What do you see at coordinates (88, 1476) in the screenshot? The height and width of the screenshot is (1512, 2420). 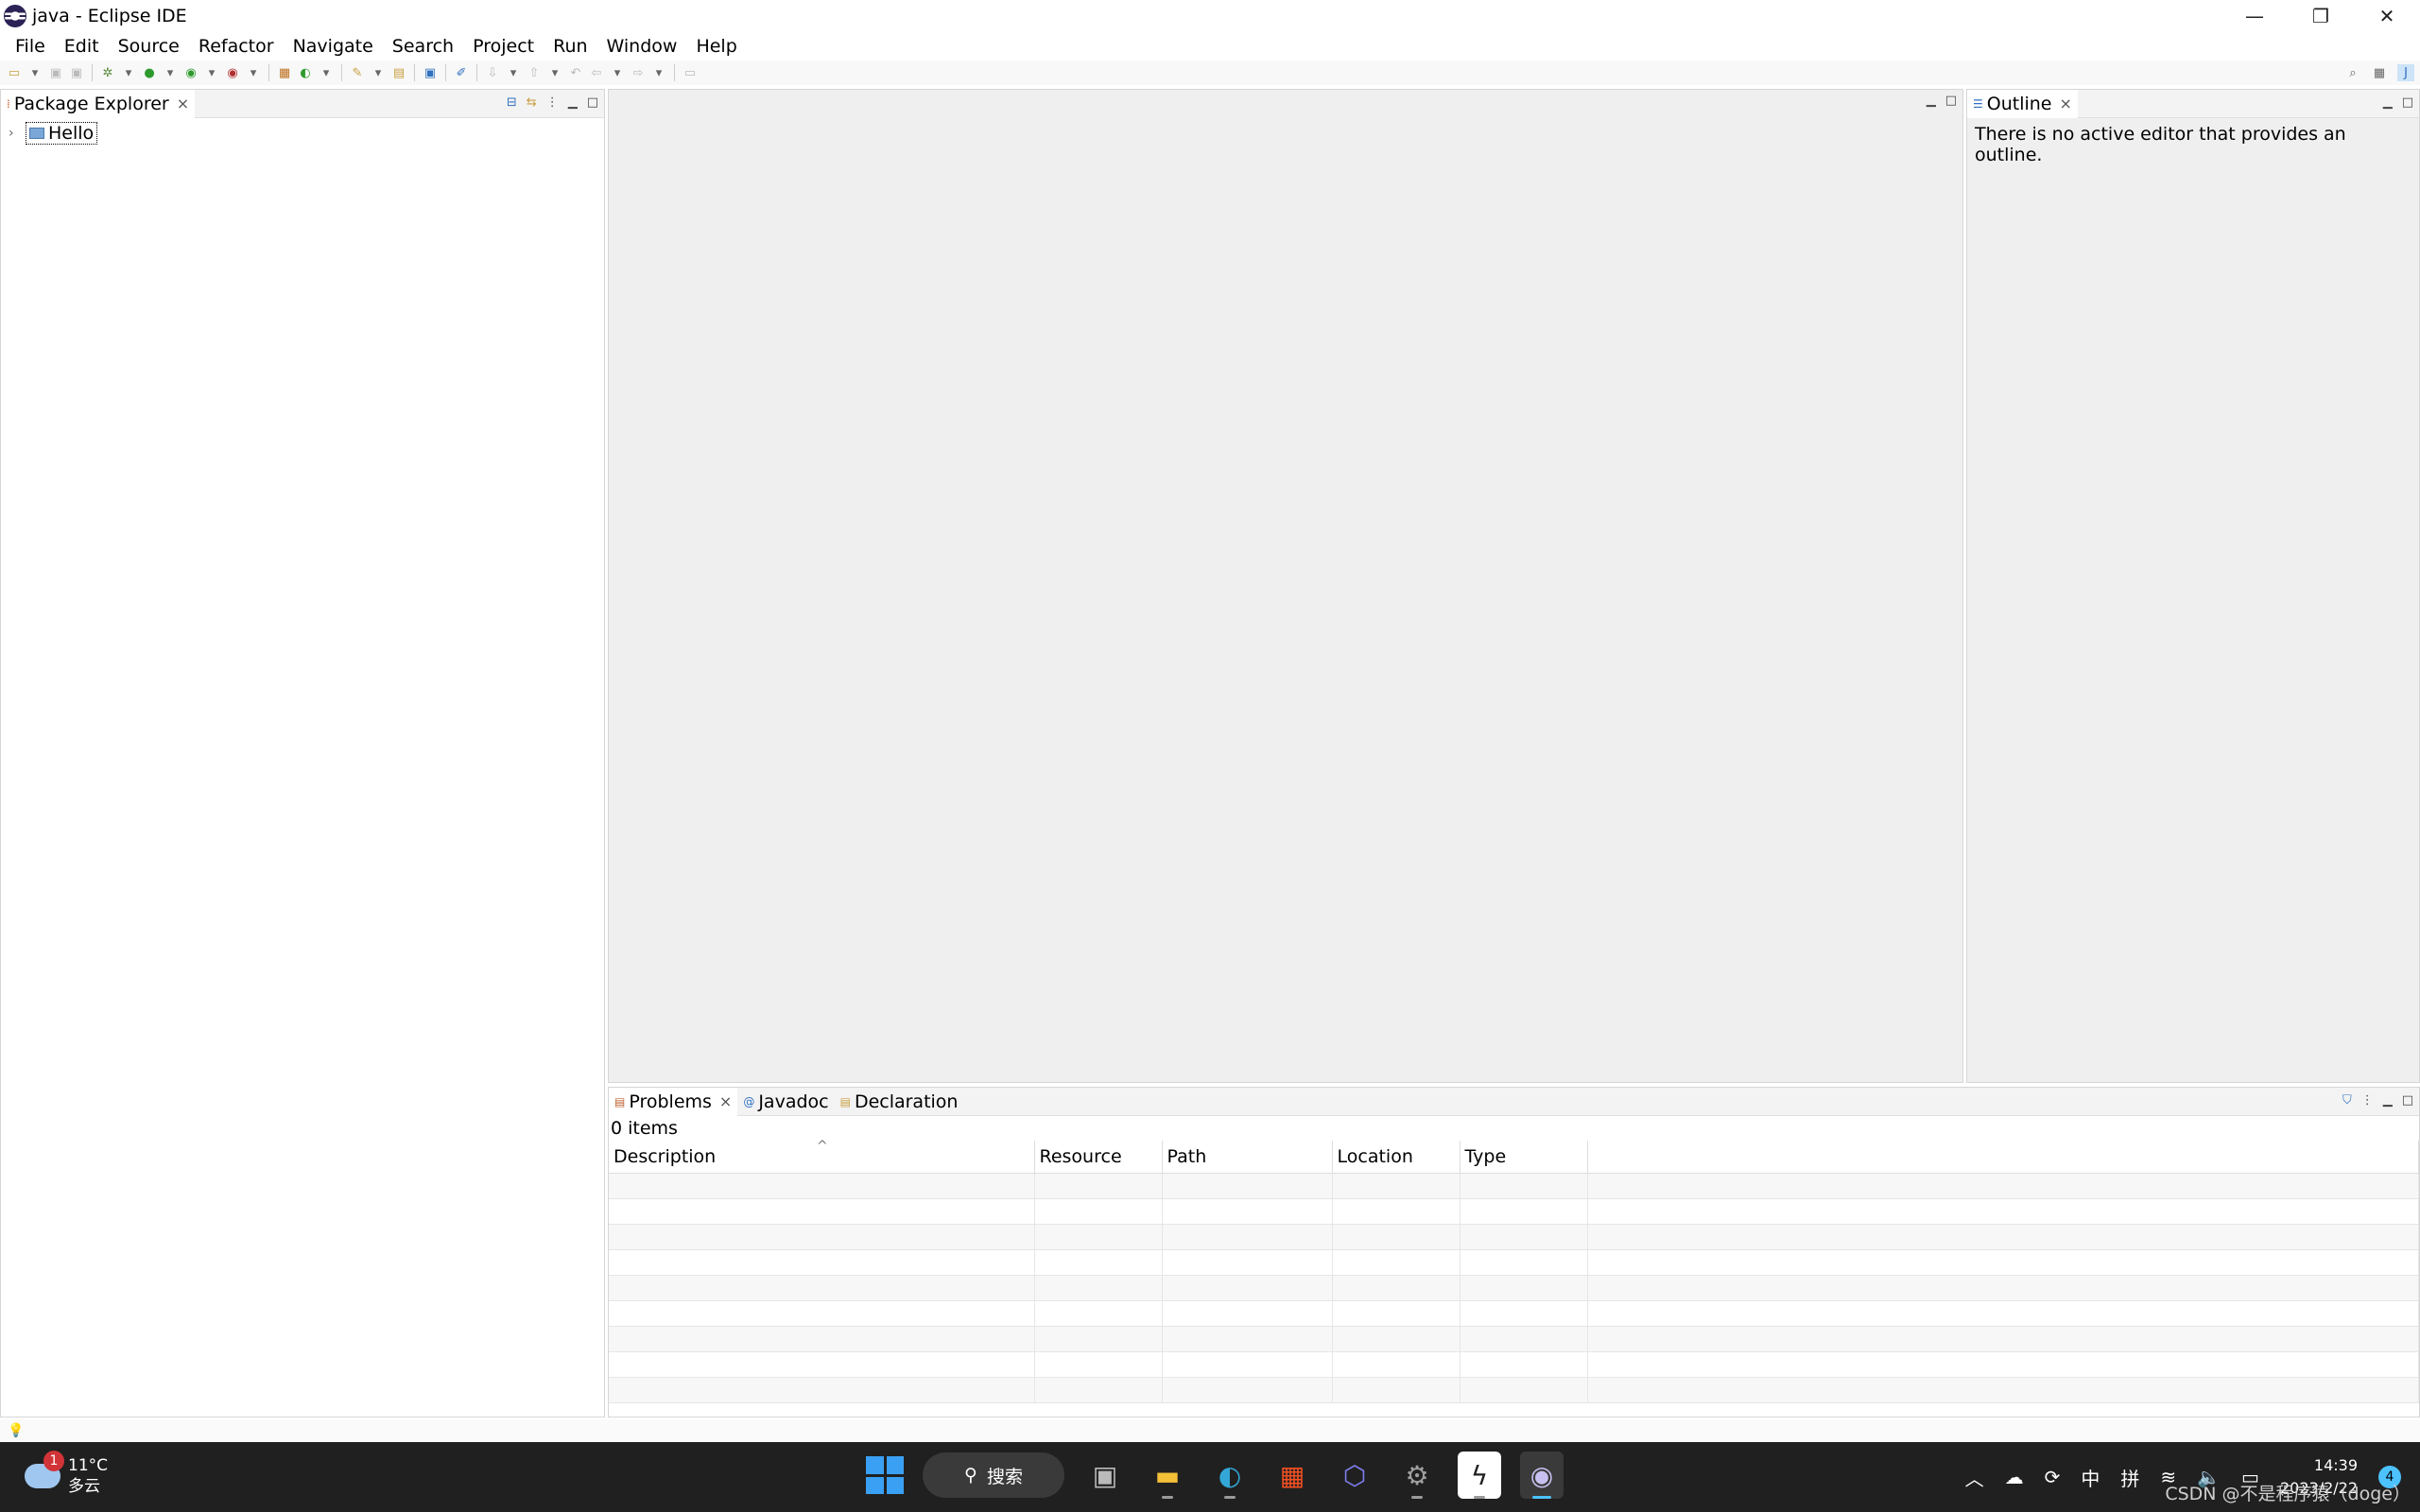 I see `weather-text: 11°C 多云` at bounding box center [88, 1476].